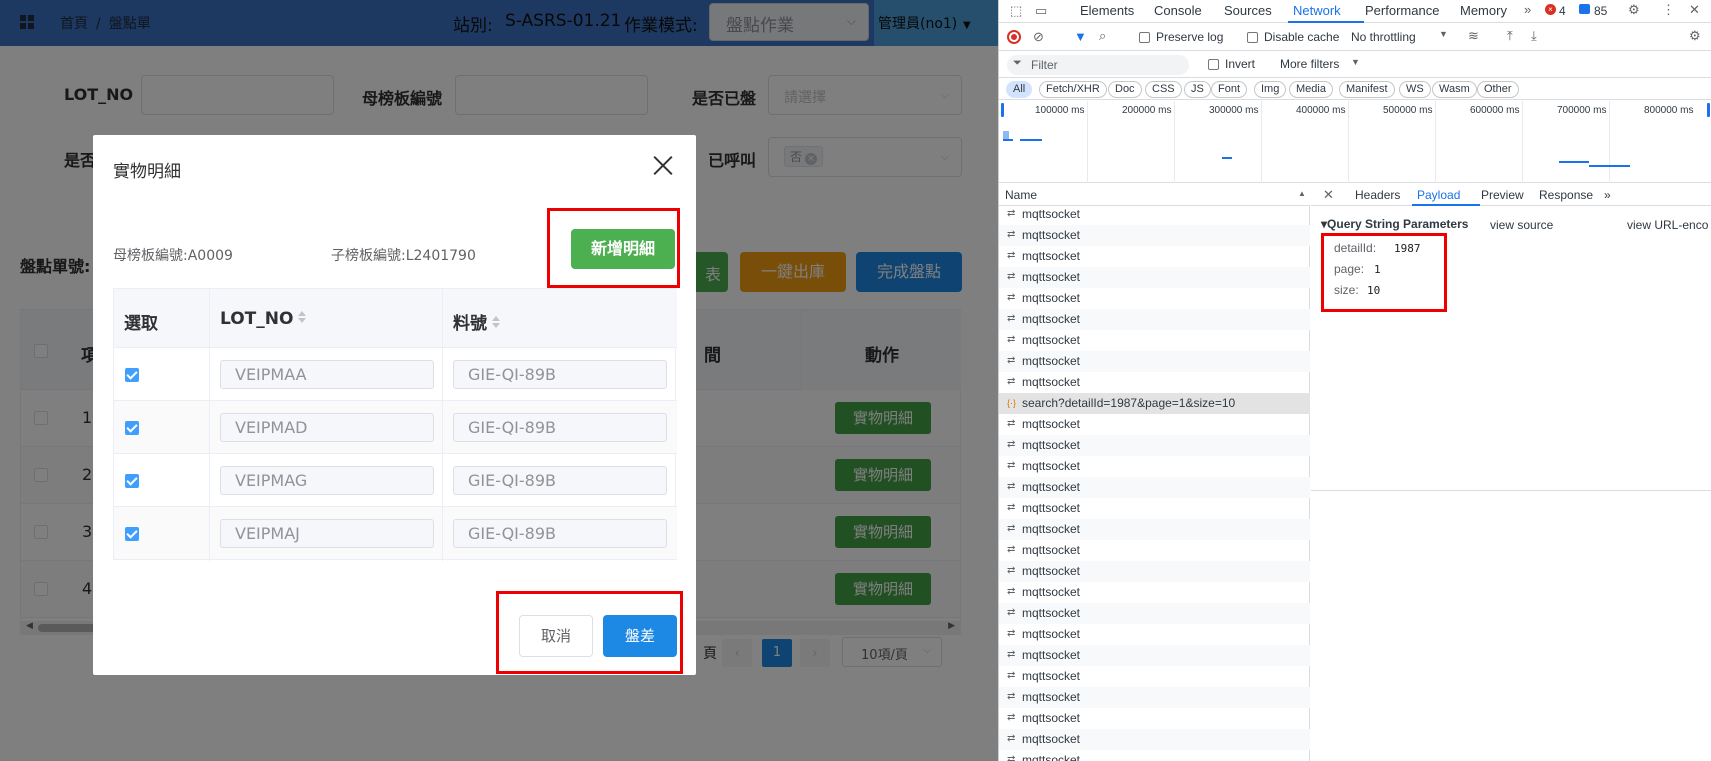 The height and width of the screenshot is (761, 1711). I want to click on record-icon, so click(1014, 37).